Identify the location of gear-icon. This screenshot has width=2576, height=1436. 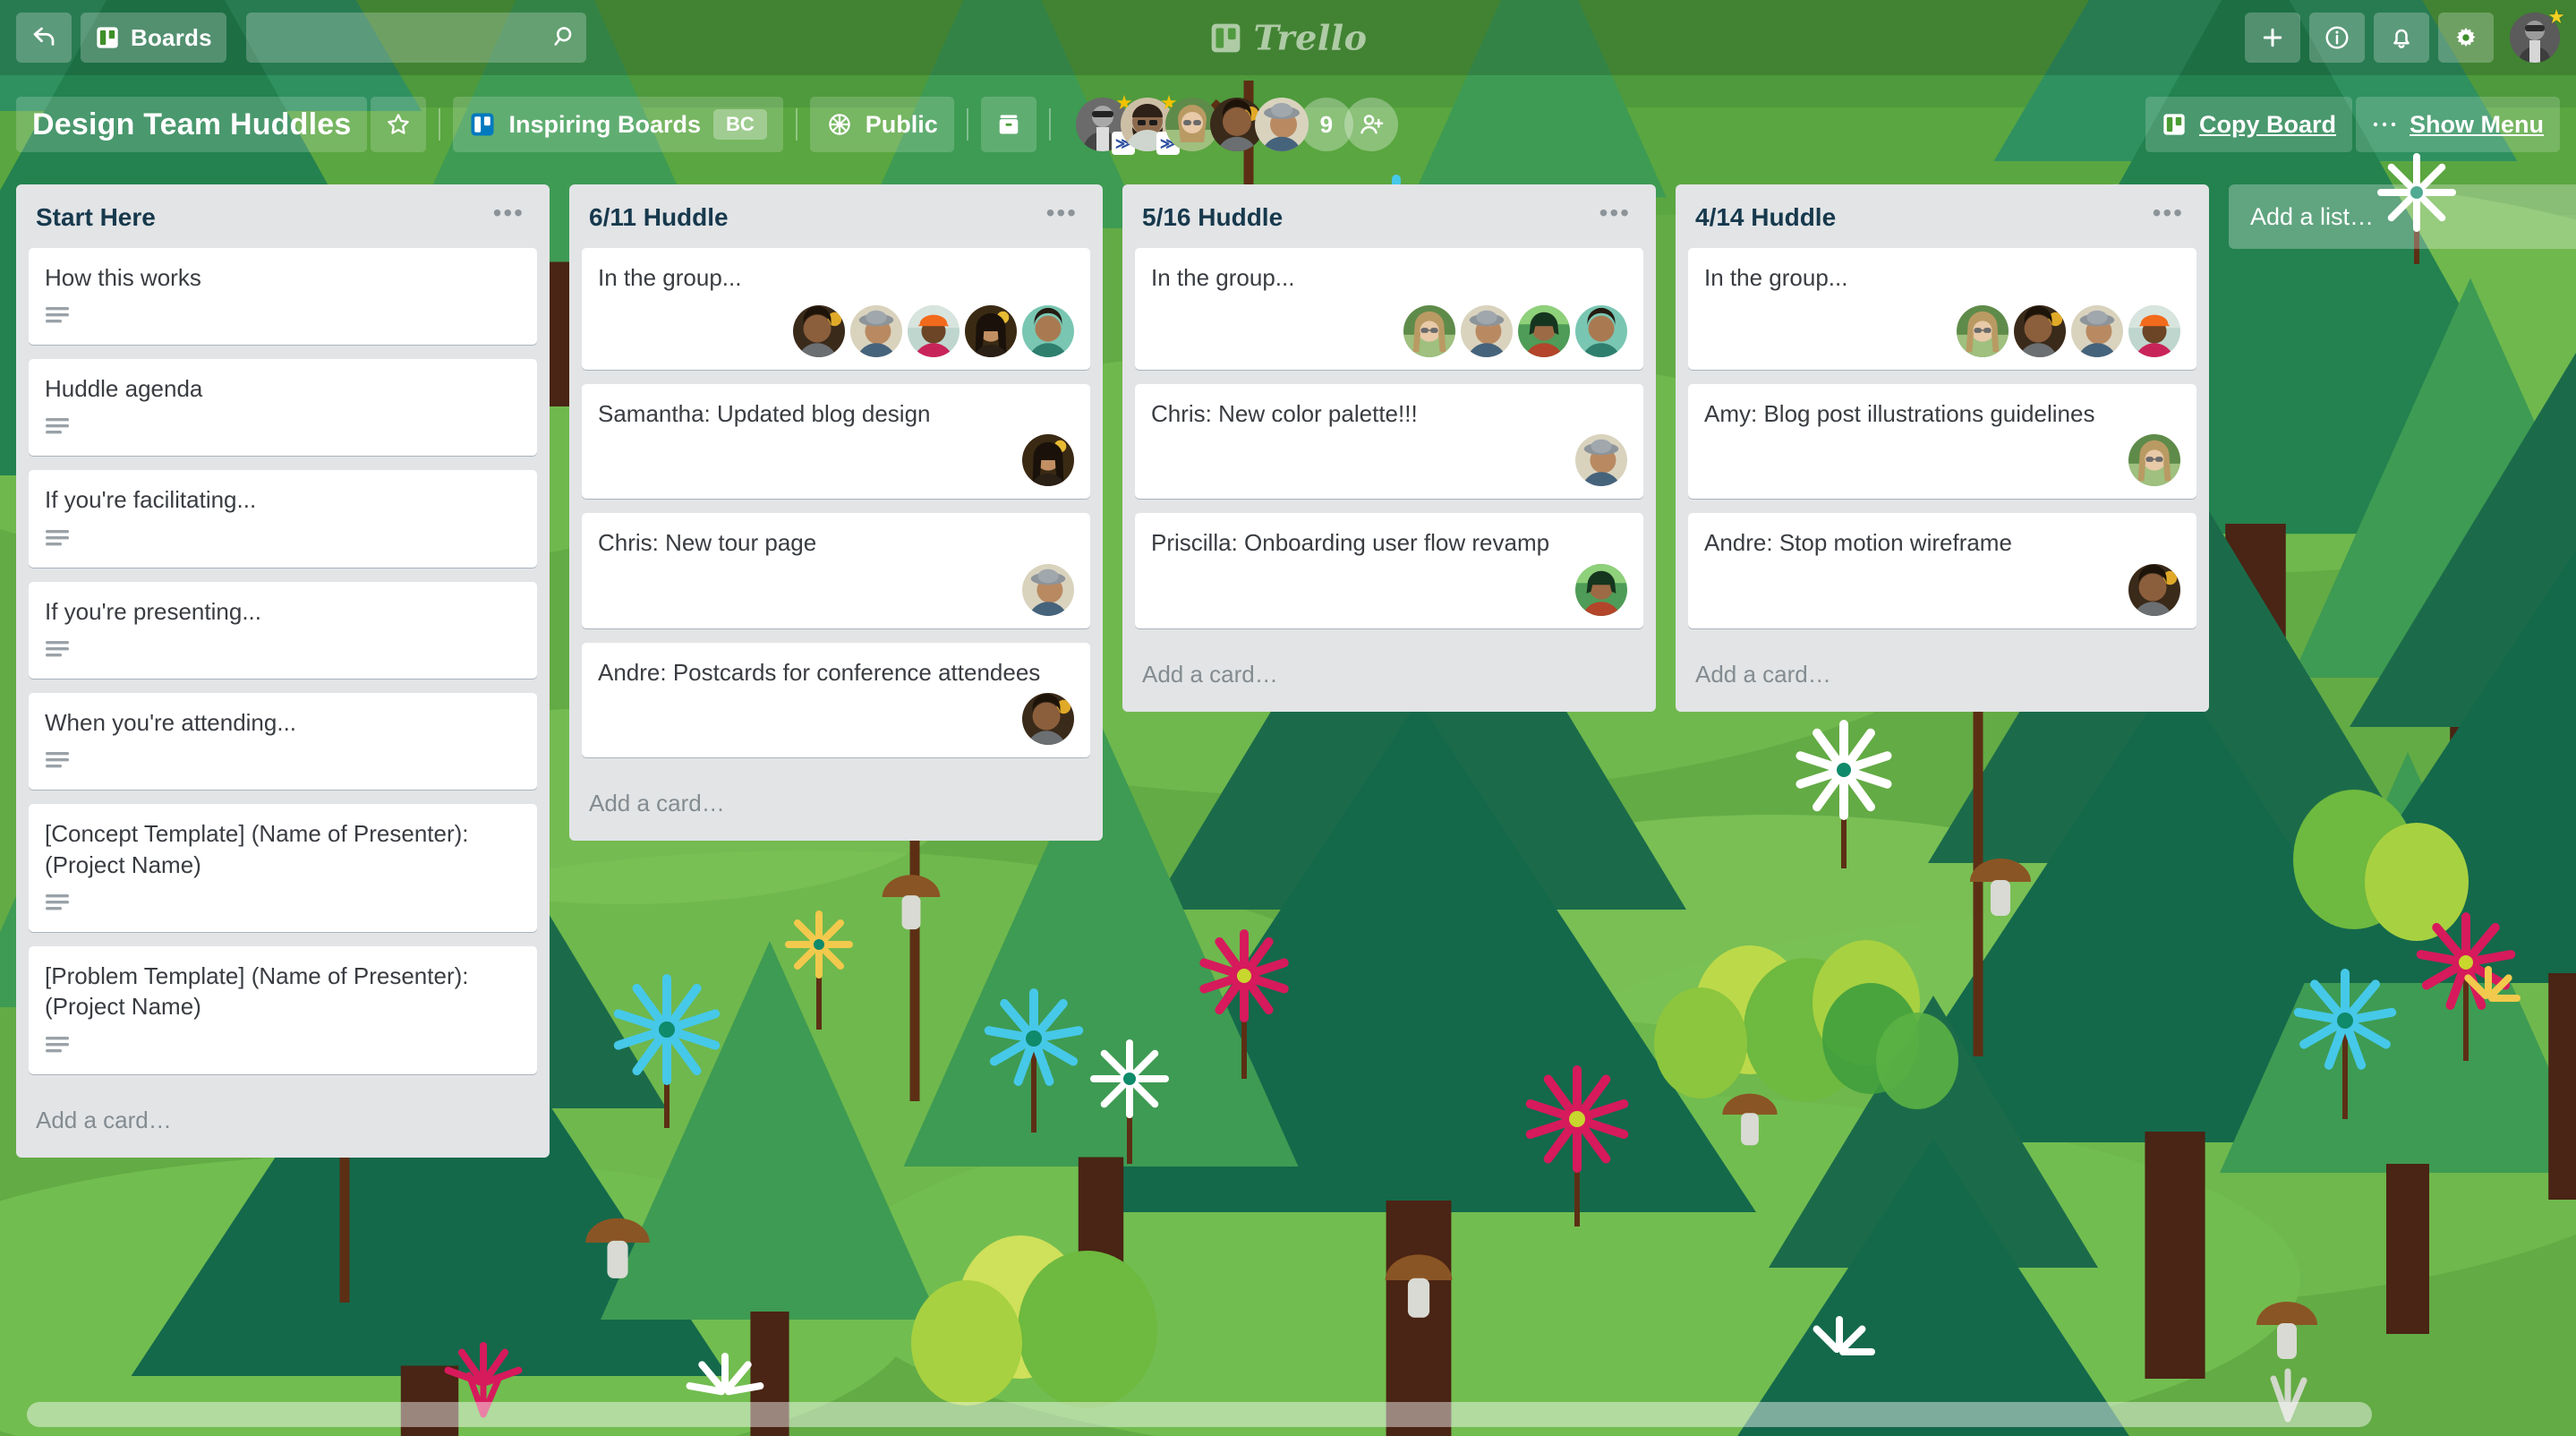
(2465, 37).